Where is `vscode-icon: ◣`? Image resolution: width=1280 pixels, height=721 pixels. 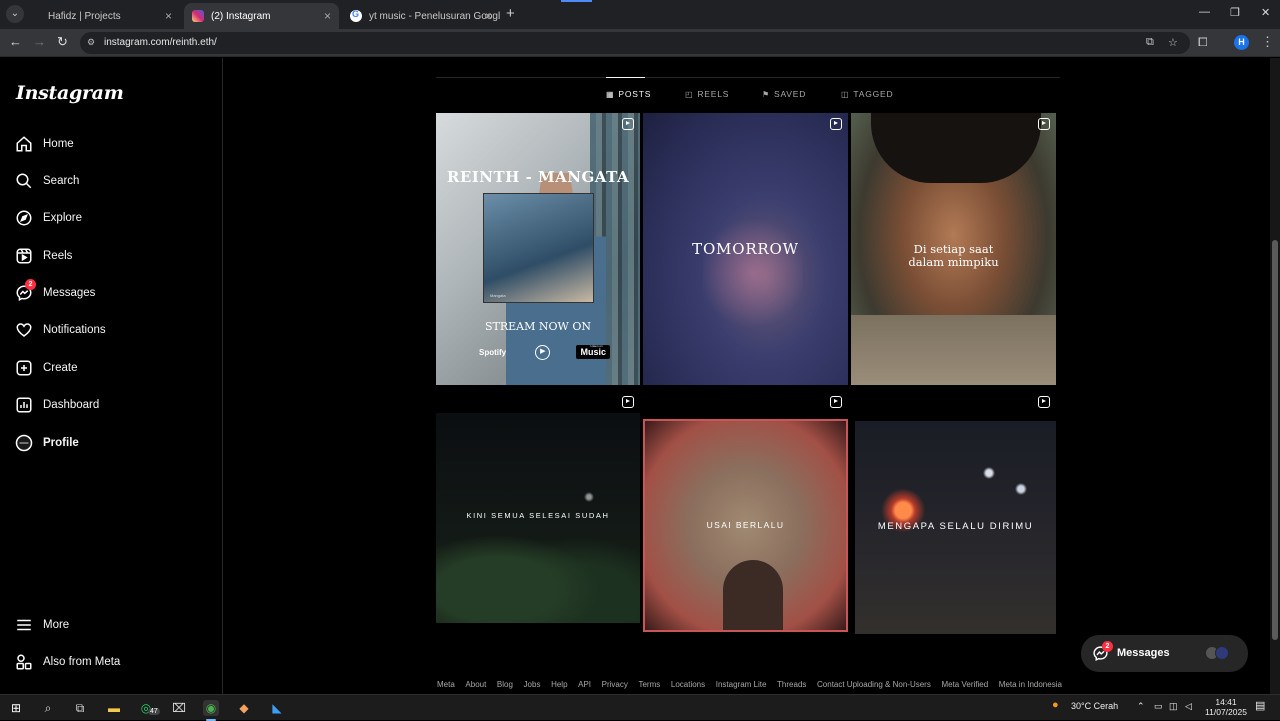 vscode-icon: ◣ is located at coordinates (277, 708).